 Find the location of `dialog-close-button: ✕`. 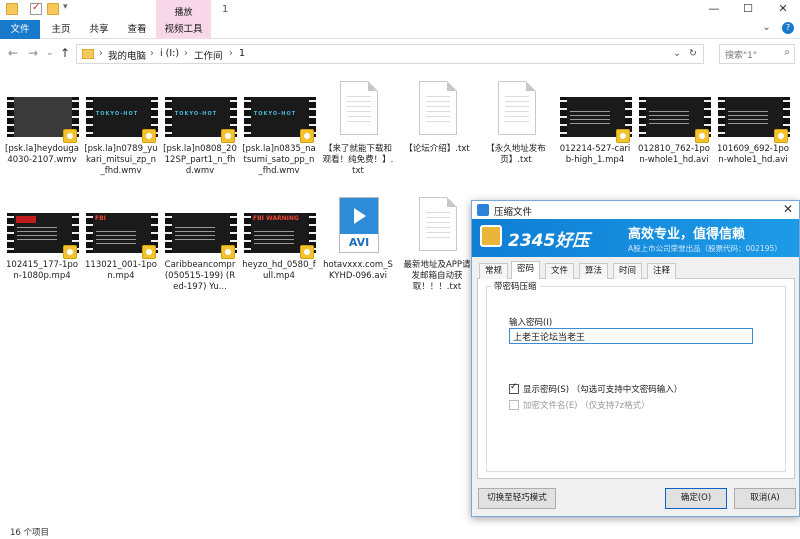

dialog-close-button: ✕ is located at coordinates (788, 209).